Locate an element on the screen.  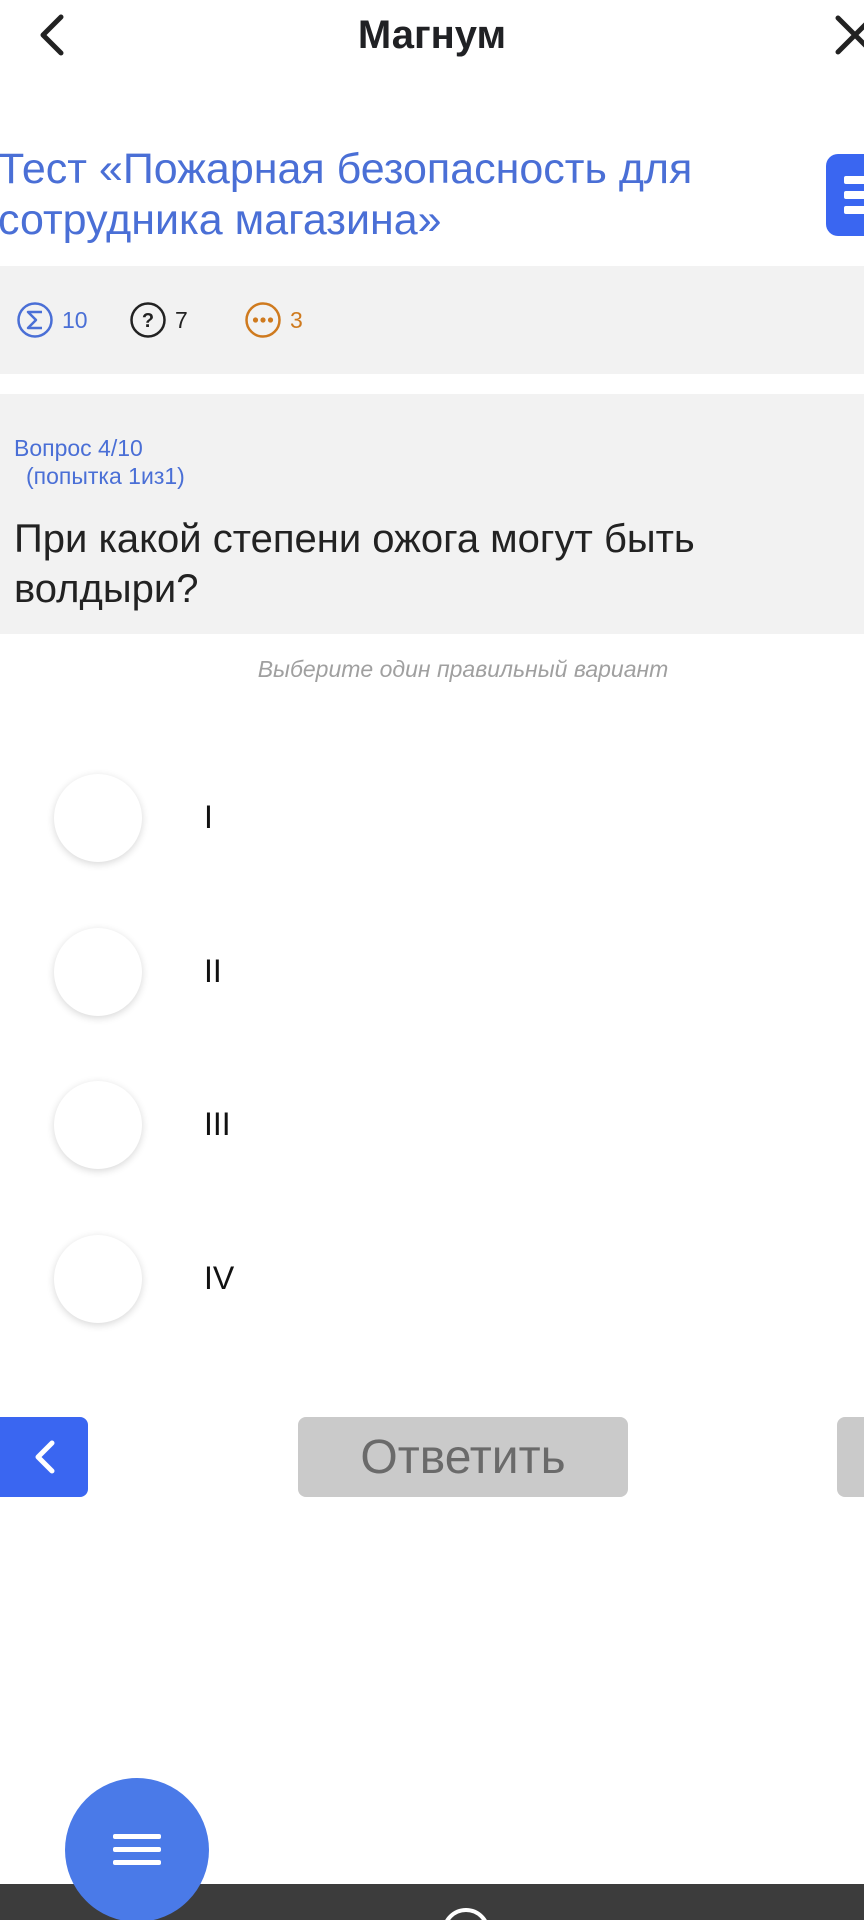
stat-pending-value: 3 is located at coordinates (296, 319).